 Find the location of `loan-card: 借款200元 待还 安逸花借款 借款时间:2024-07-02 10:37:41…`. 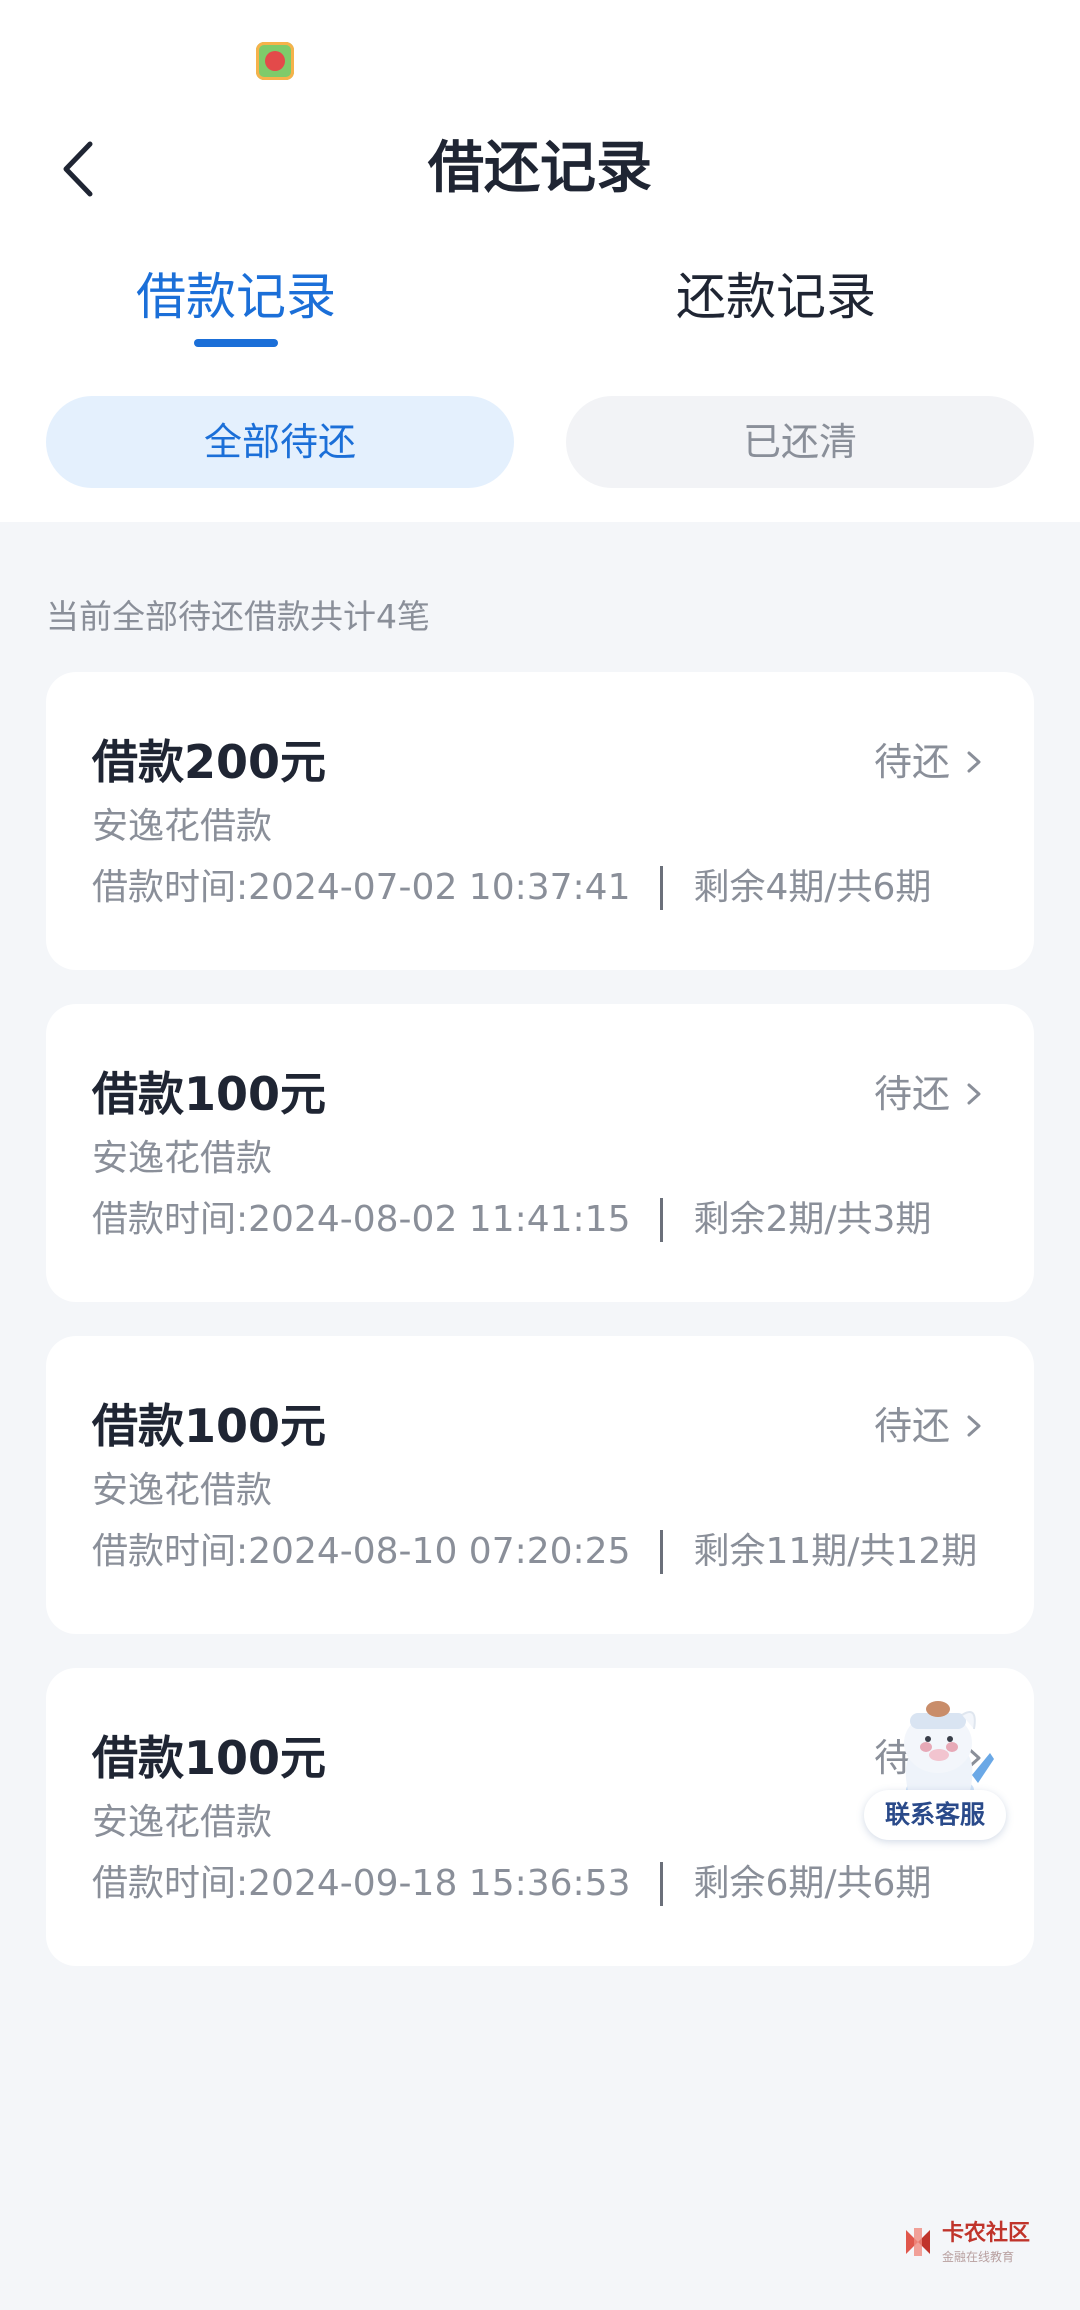

loan-card: 借款200元 待还 安逸花借款 借款时间:2024-07-02 10:37:41… is located at coordinates (540, 821).